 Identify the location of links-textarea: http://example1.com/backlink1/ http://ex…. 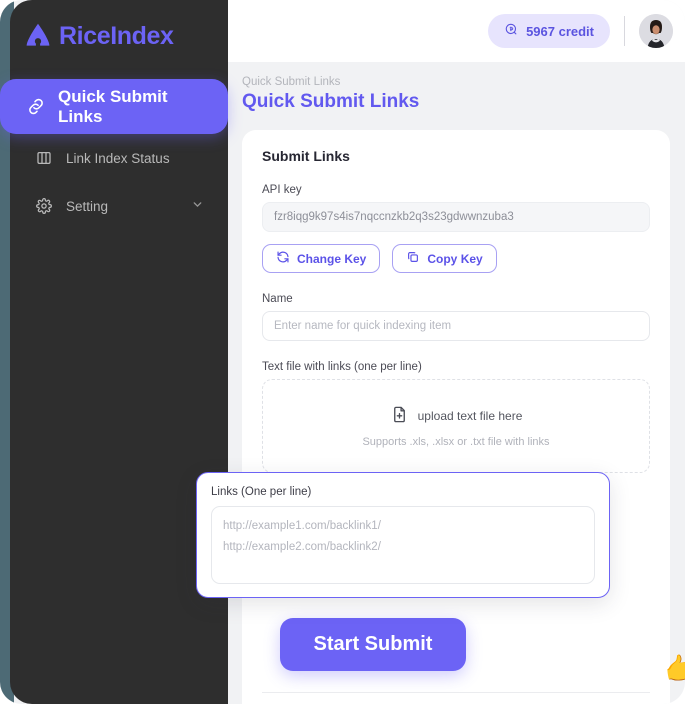
(403, 545).